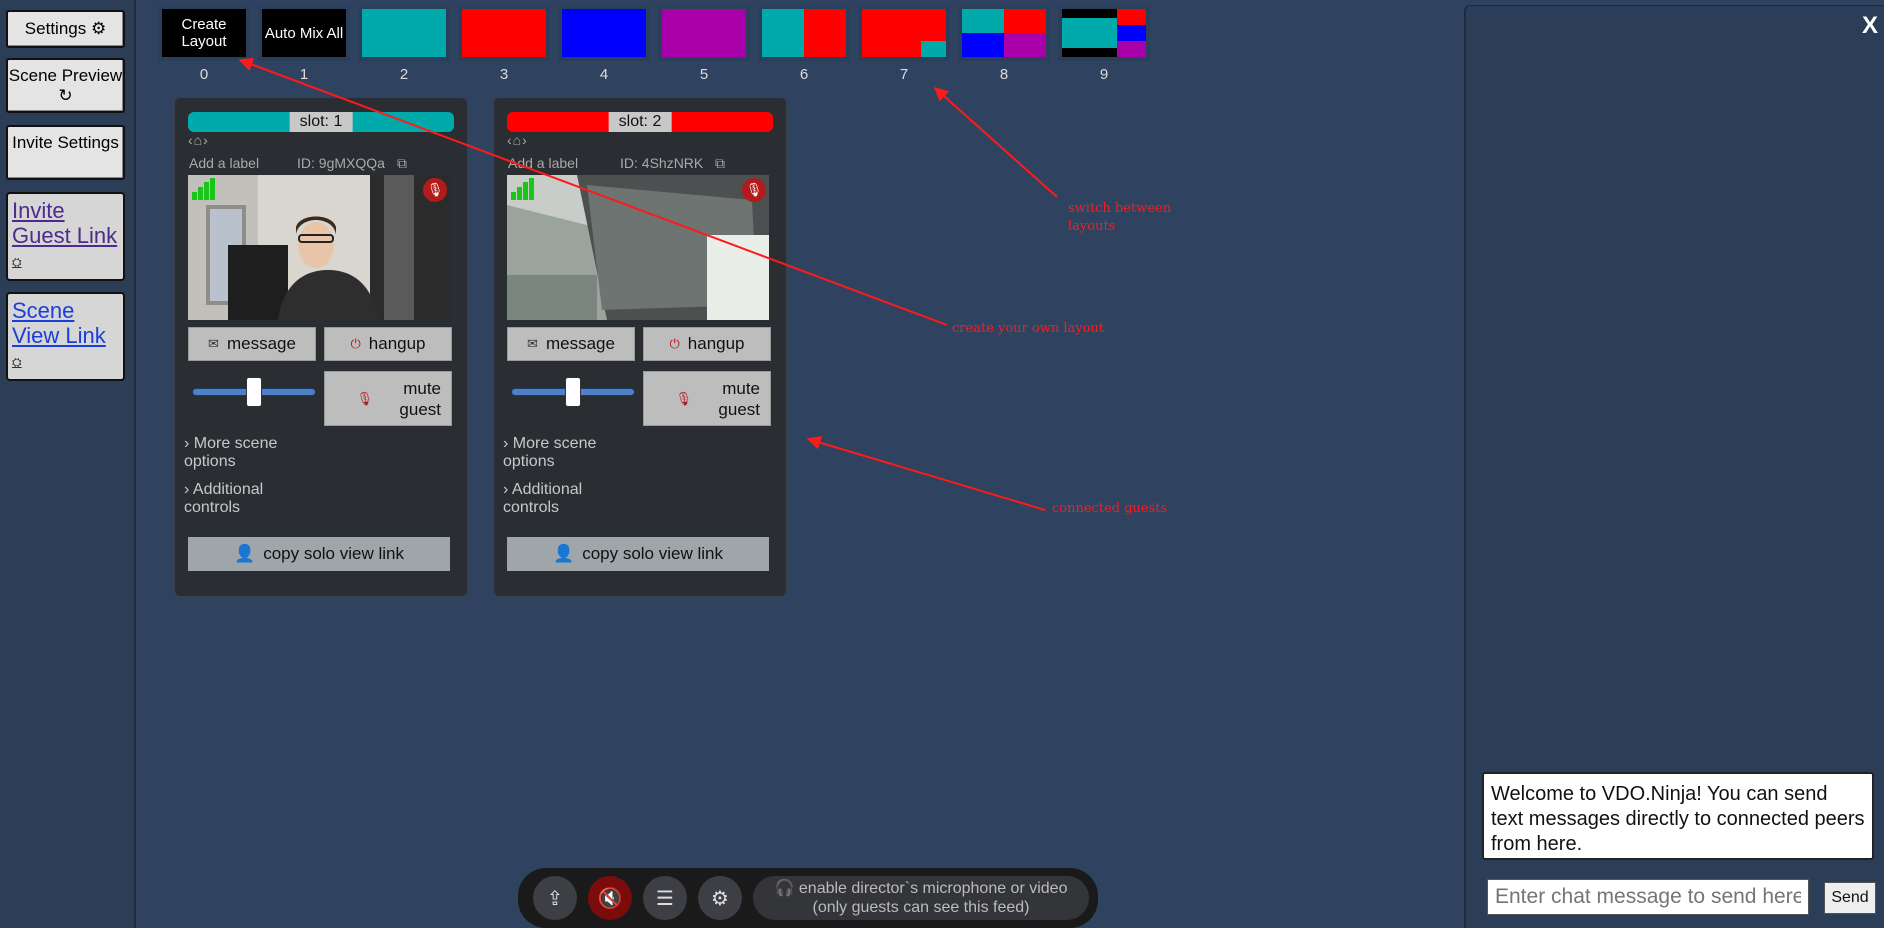 The image size is (1884, 928). What do you see at coordinates (1648, 897) in the screenshot?
I see `chat-input` at bounding box center [1648, 897].